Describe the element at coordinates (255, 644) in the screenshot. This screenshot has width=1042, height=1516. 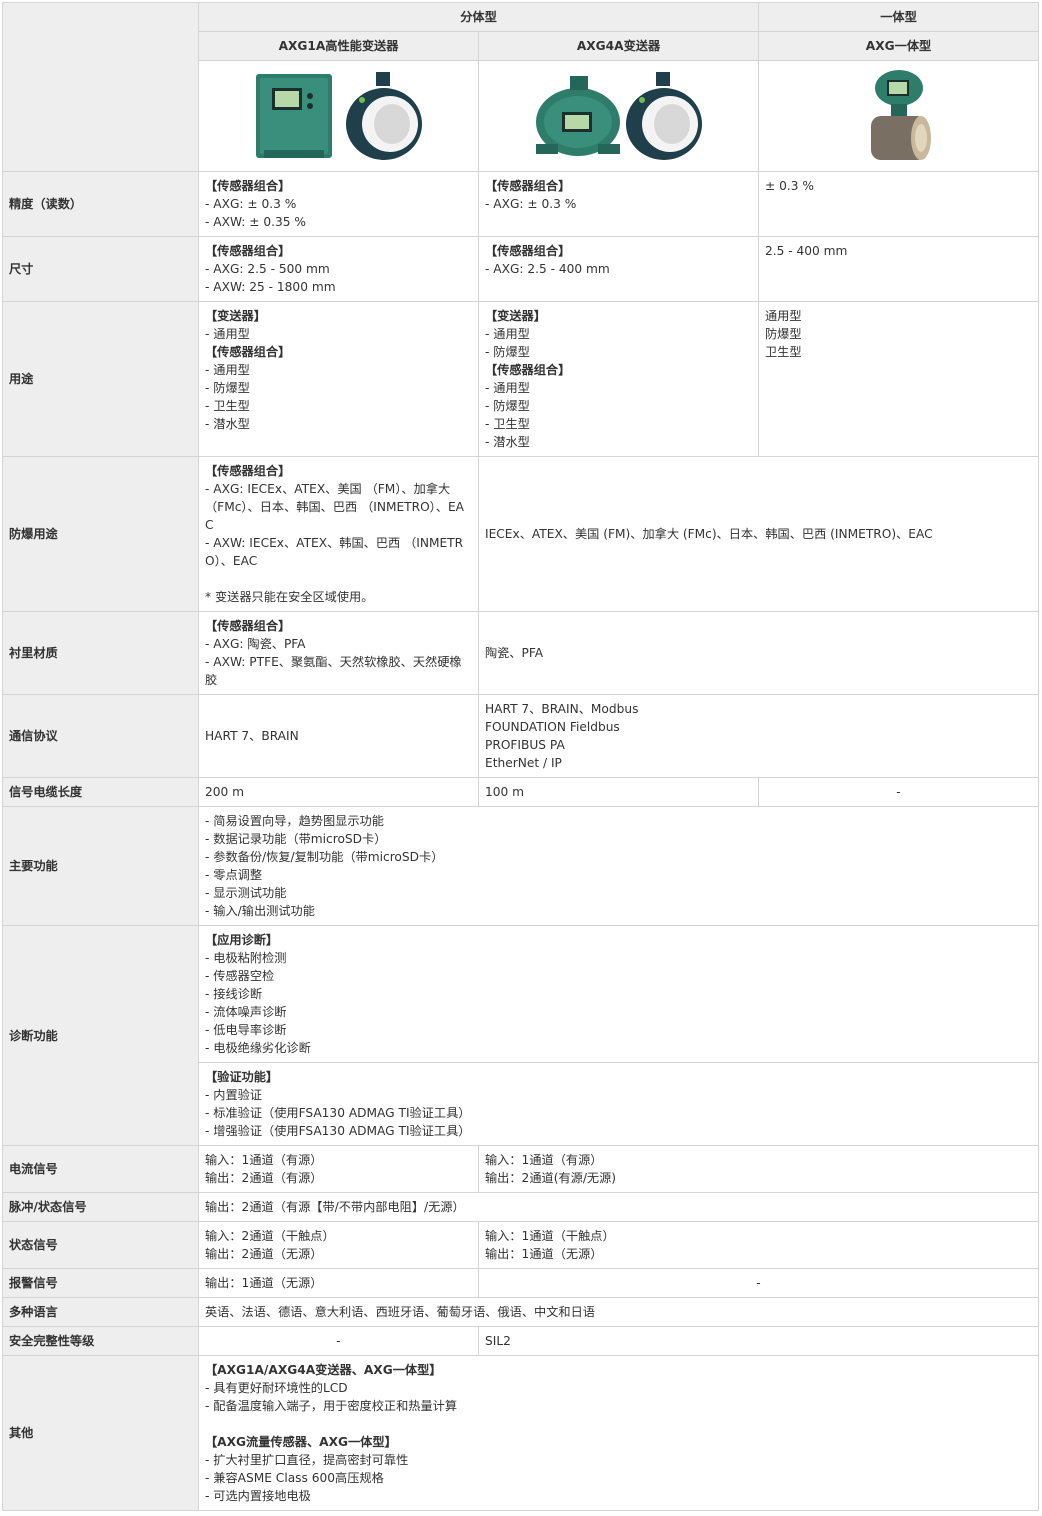
I see `cell-line: - AXG: 陶瓷、PFA` at that location.